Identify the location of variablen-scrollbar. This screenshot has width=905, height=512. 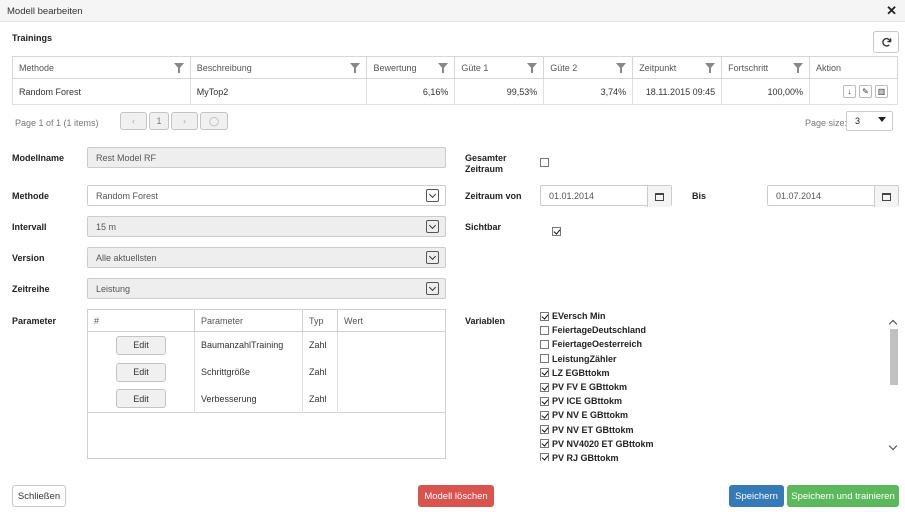
(894, 384).